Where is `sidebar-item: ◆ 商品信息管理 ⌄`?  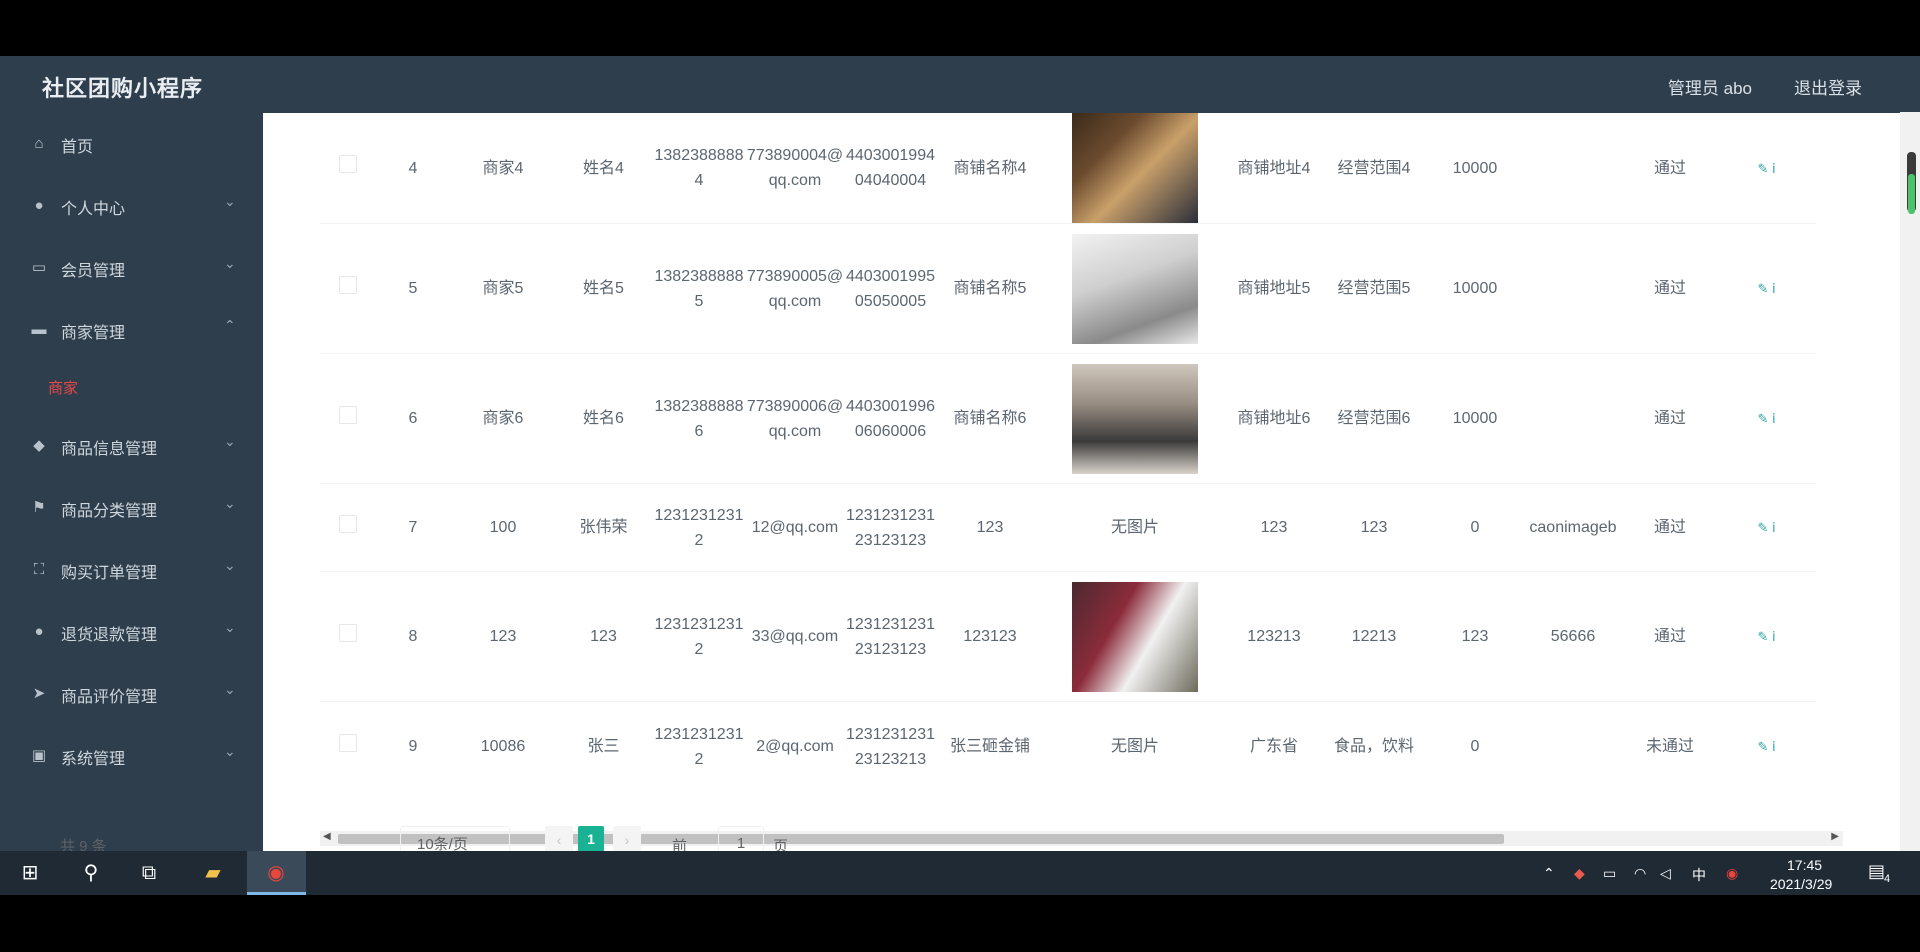 sidebar-item: ◆ 商品信息管理 ⌄ is located at coordinates (131, 446).